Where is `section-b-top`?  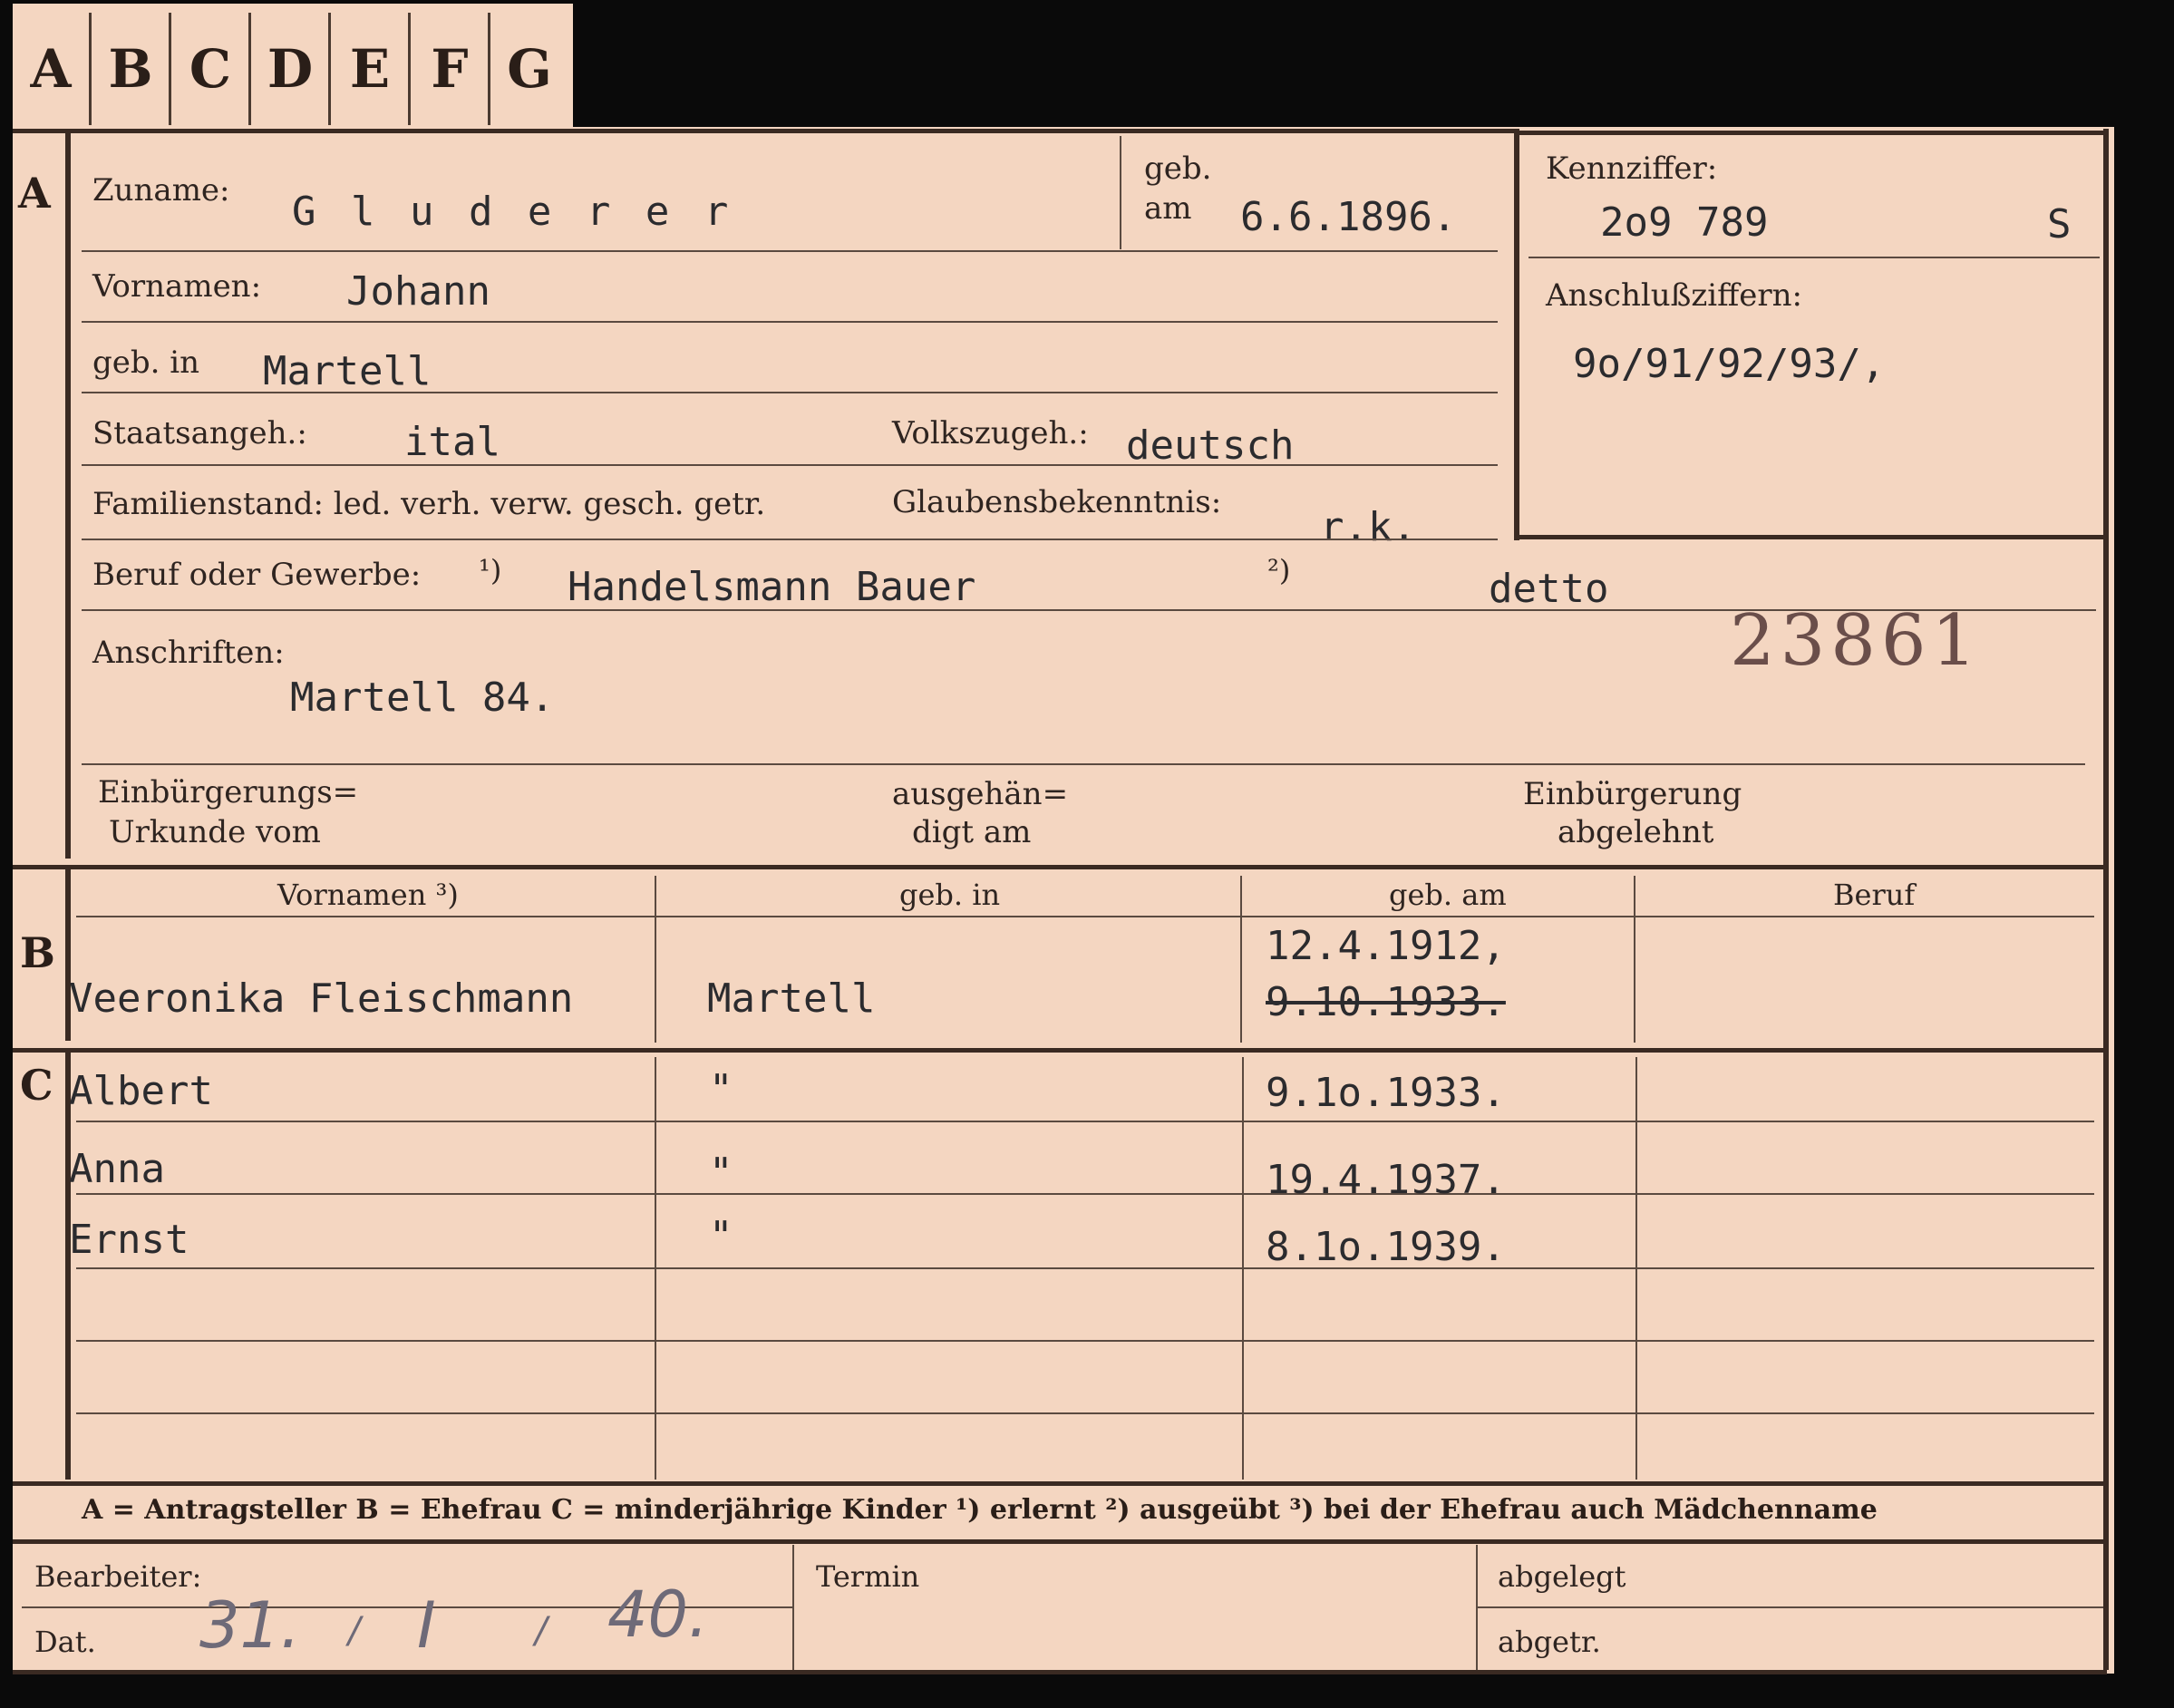 section-b-top is located at coordinates (1058, 867).